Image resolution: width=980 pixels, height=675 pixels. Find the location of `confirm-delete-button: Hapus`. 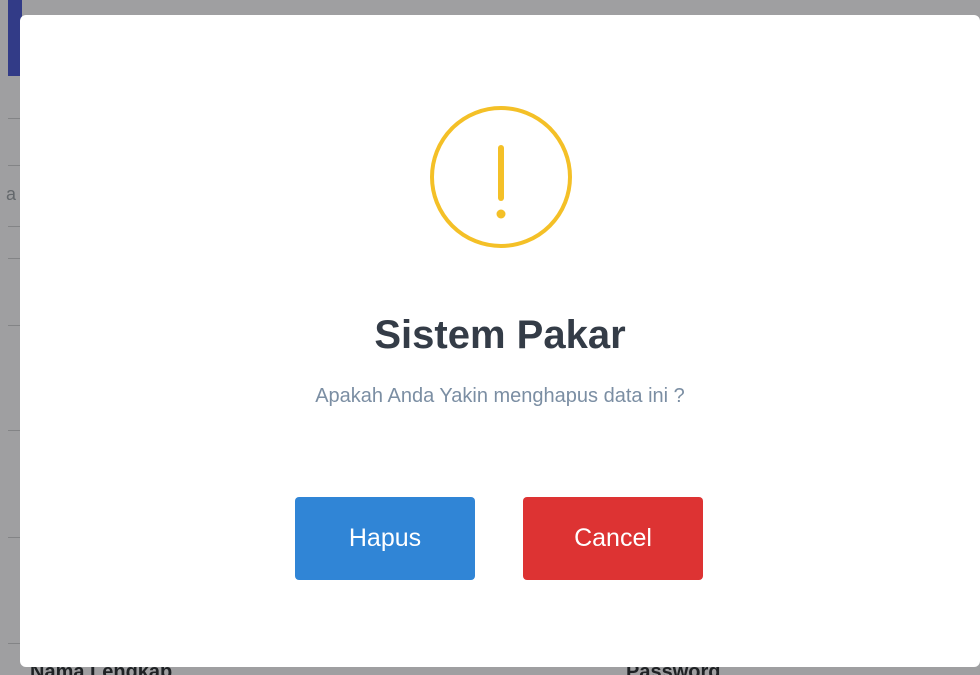

confirm-delete-button: Hapus is located at coordinates (385, 538).